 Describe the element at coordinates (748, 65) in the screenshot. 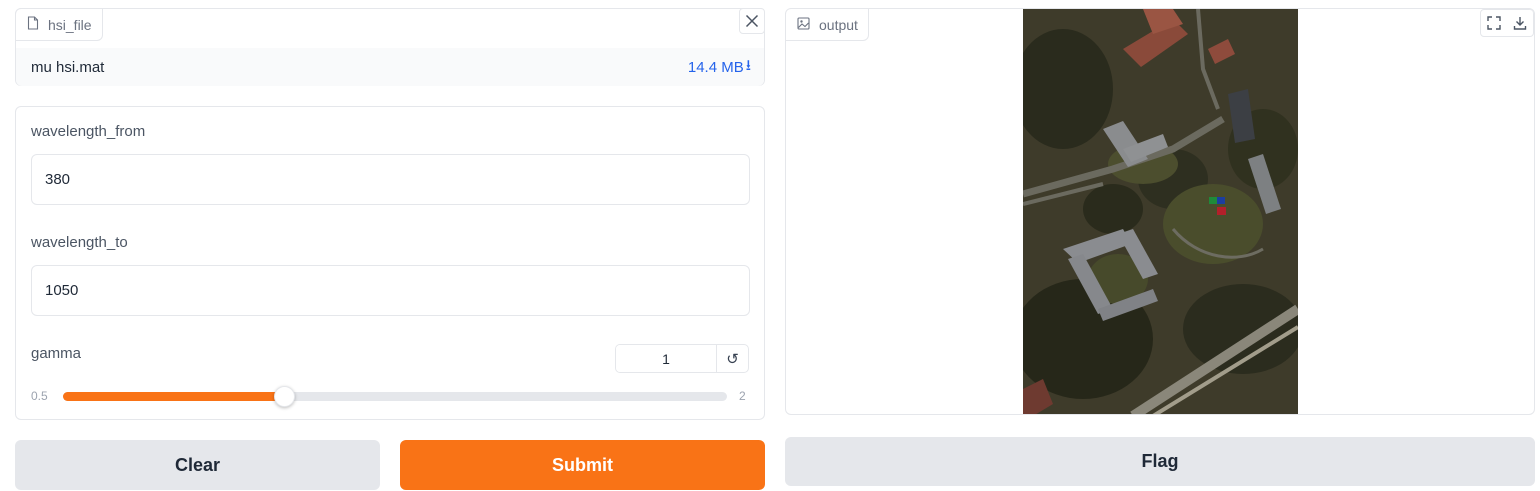

I see `download-icon: ⭳` at that location.